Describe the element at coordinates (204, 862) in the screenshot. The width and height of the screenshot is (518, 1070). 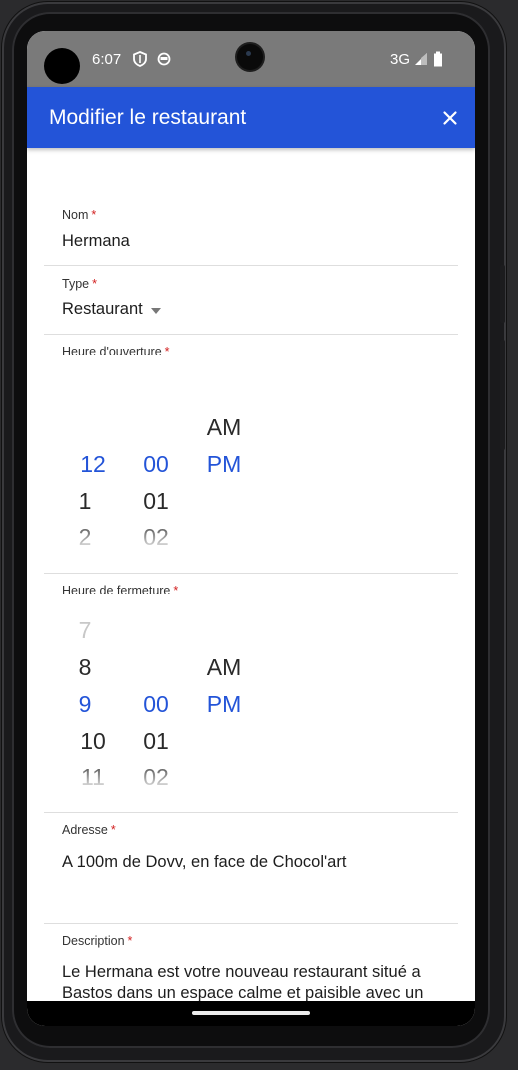
I see `address-input: A 100m de Dovv, en face de Chocol'art` at that location.